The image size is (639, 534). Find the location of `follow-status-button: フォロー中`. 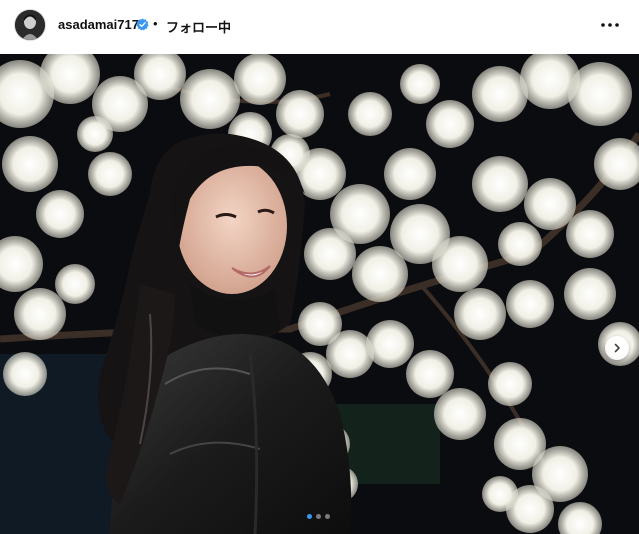

follow-status-button: フォロー中 is located at coordinates (198, 26).